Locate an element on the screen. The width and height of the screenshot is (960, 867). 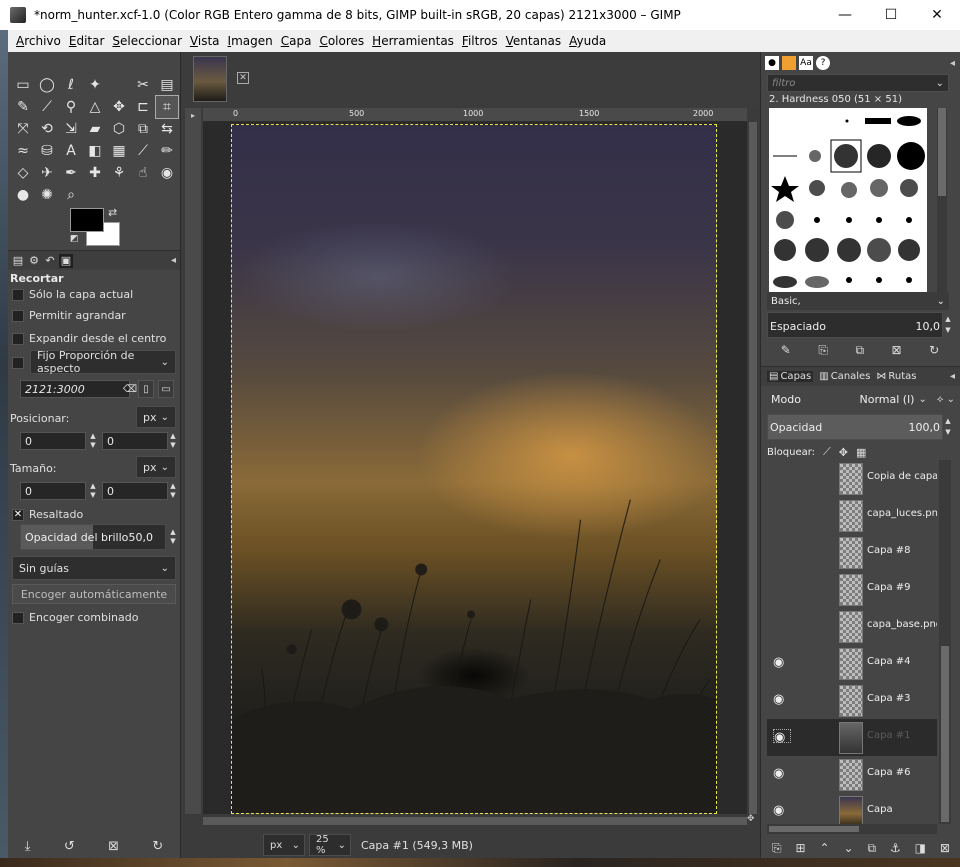
menu-archivo: Archivo is located at coordinates (38, 41).